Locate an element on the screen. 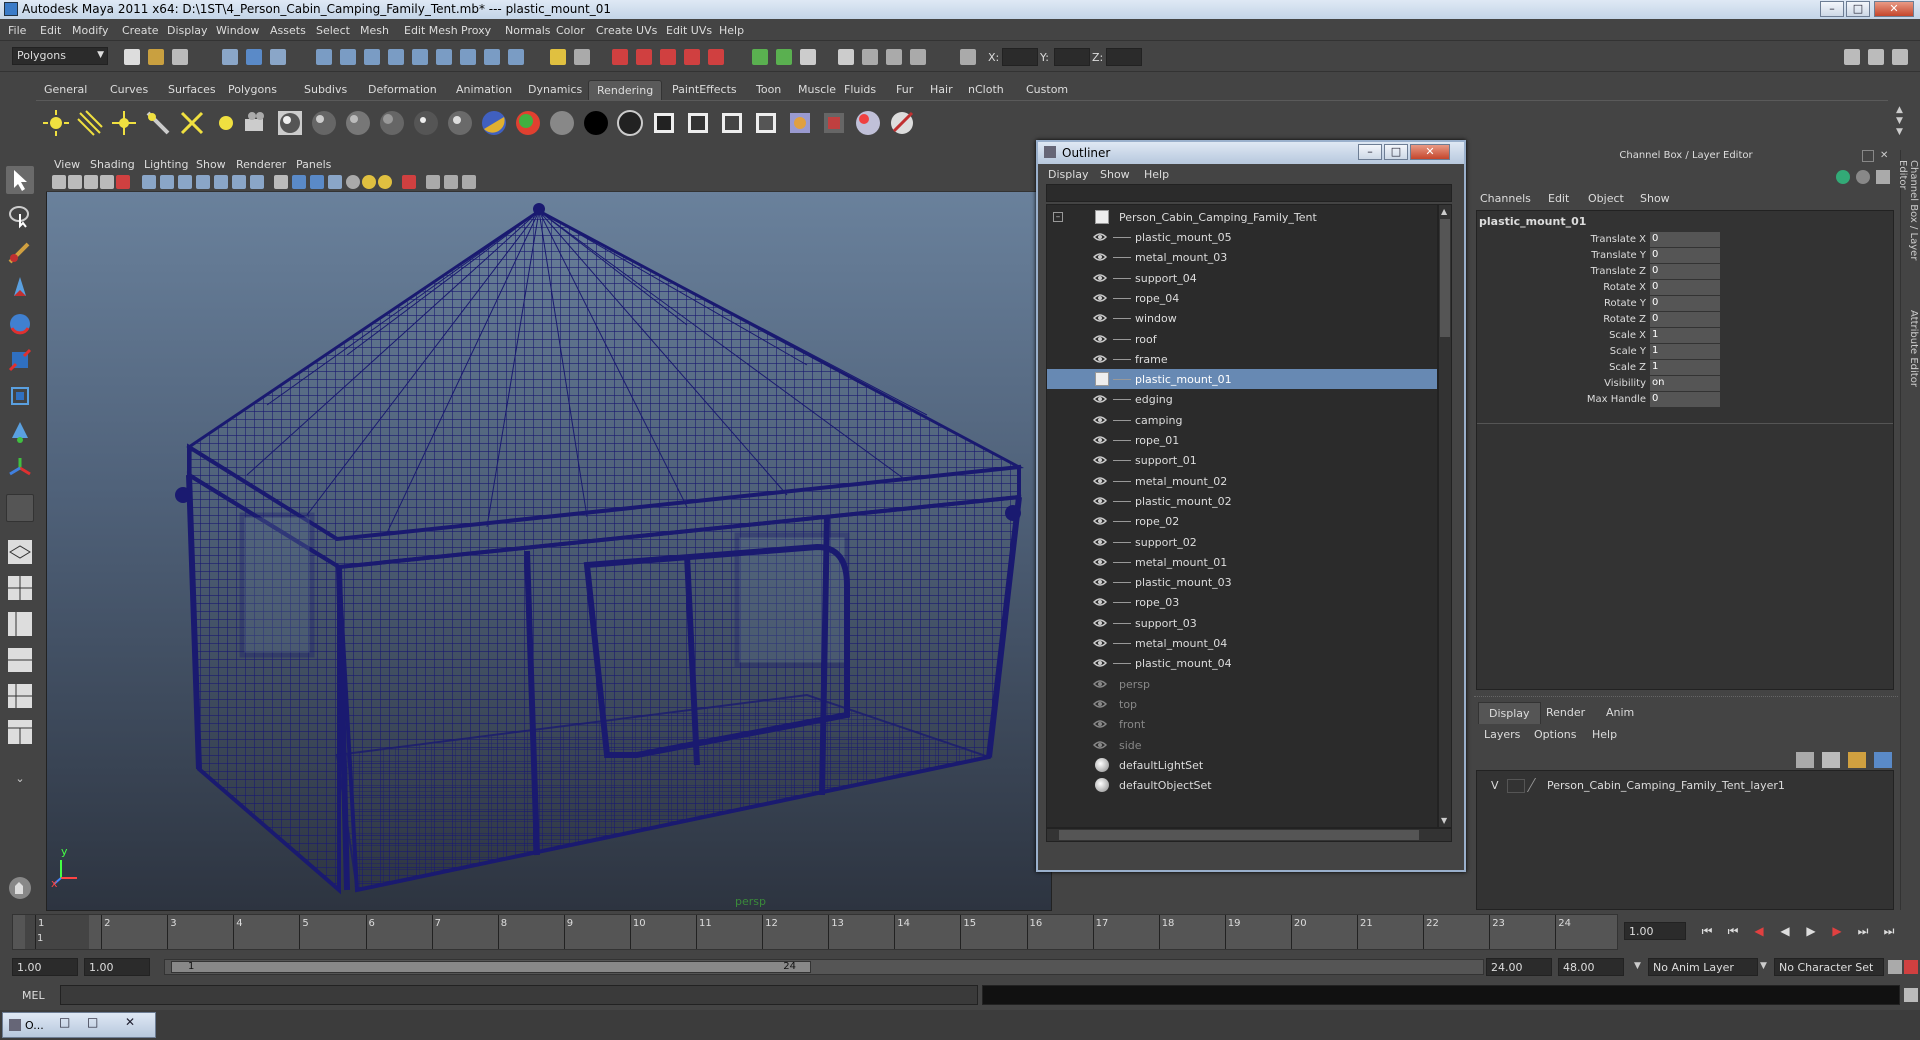  anim-layer-chevron-icon: ▼ is located at coordinates (1637, 966).